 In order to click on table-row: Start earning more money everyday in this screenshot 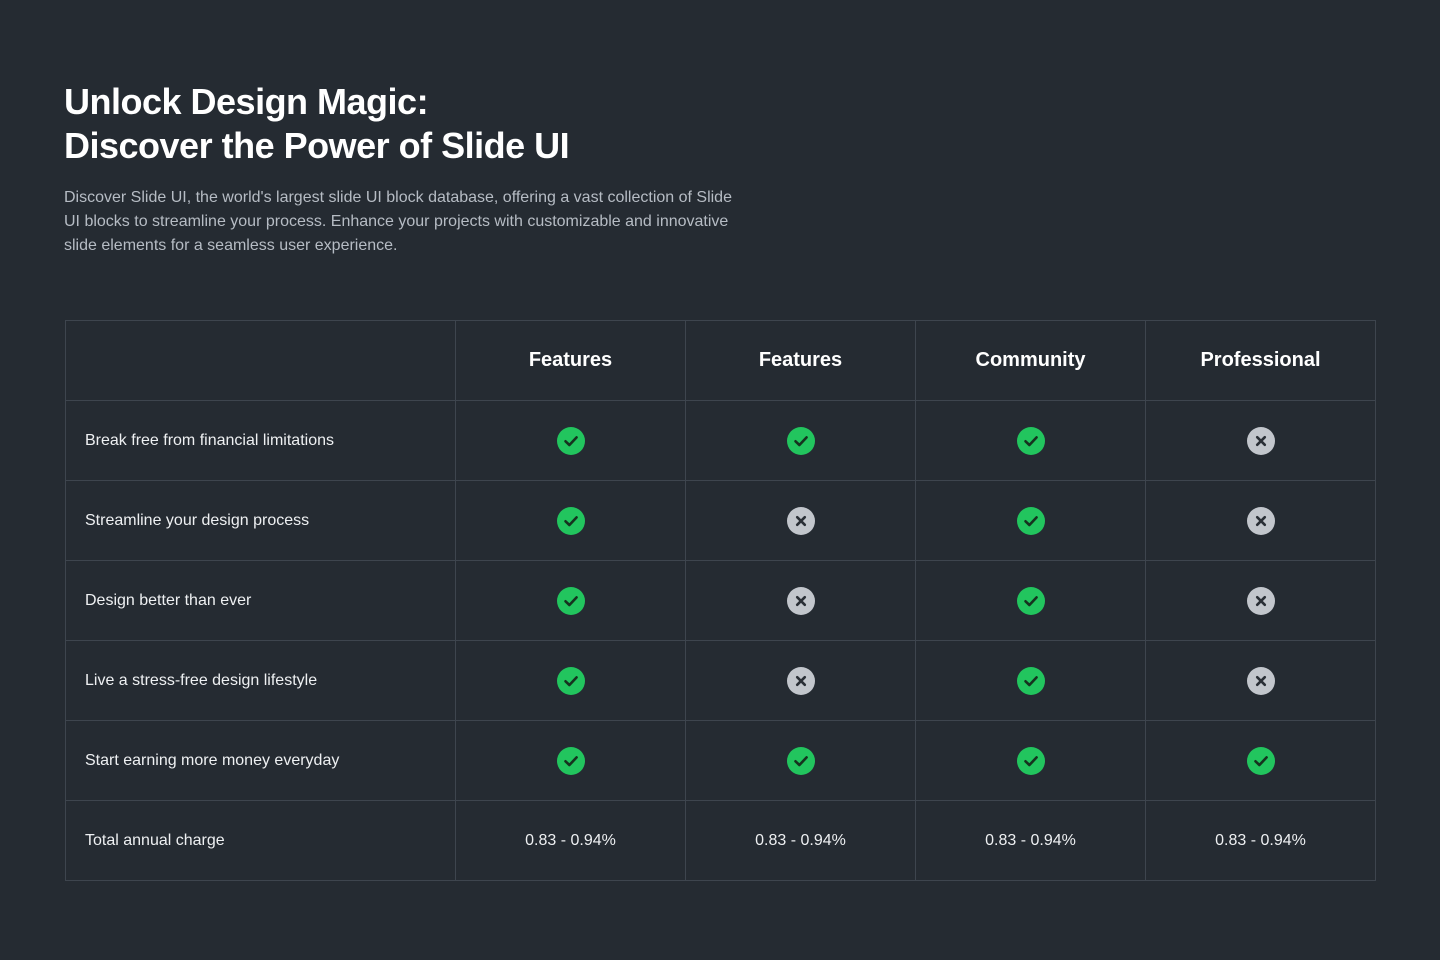, I will do `click(720, 760)`.